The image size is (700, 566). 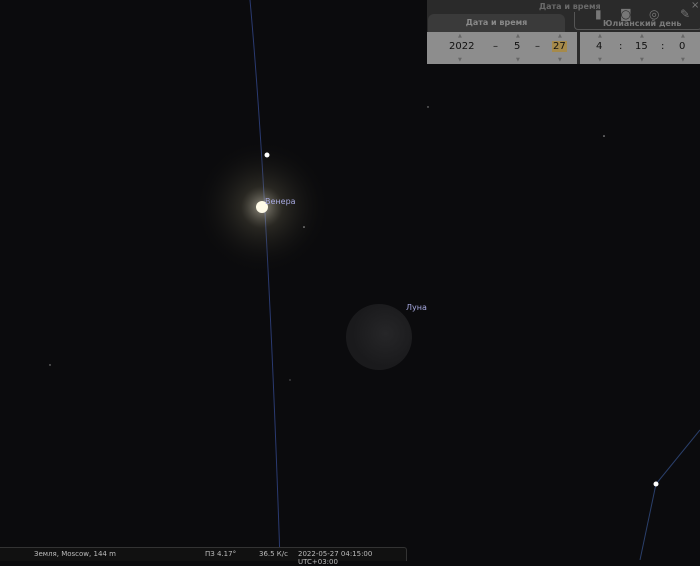 I want to click on wrench-icon: ✎, so click(x=685, y=14).